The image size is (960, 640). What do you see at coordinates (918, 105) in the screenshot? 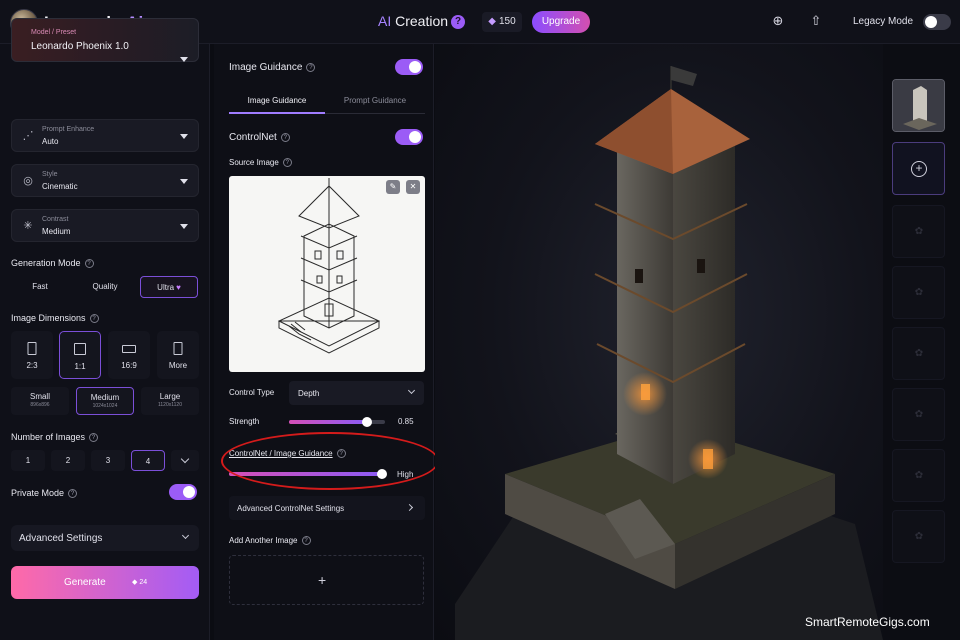
I see `generation-thumbnail` at bounding box center [918, 105].